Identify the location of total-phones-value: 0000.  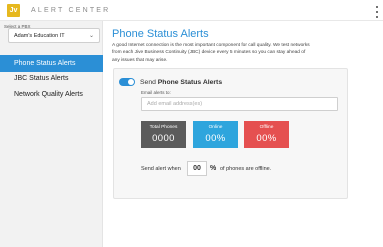
(163, 138).